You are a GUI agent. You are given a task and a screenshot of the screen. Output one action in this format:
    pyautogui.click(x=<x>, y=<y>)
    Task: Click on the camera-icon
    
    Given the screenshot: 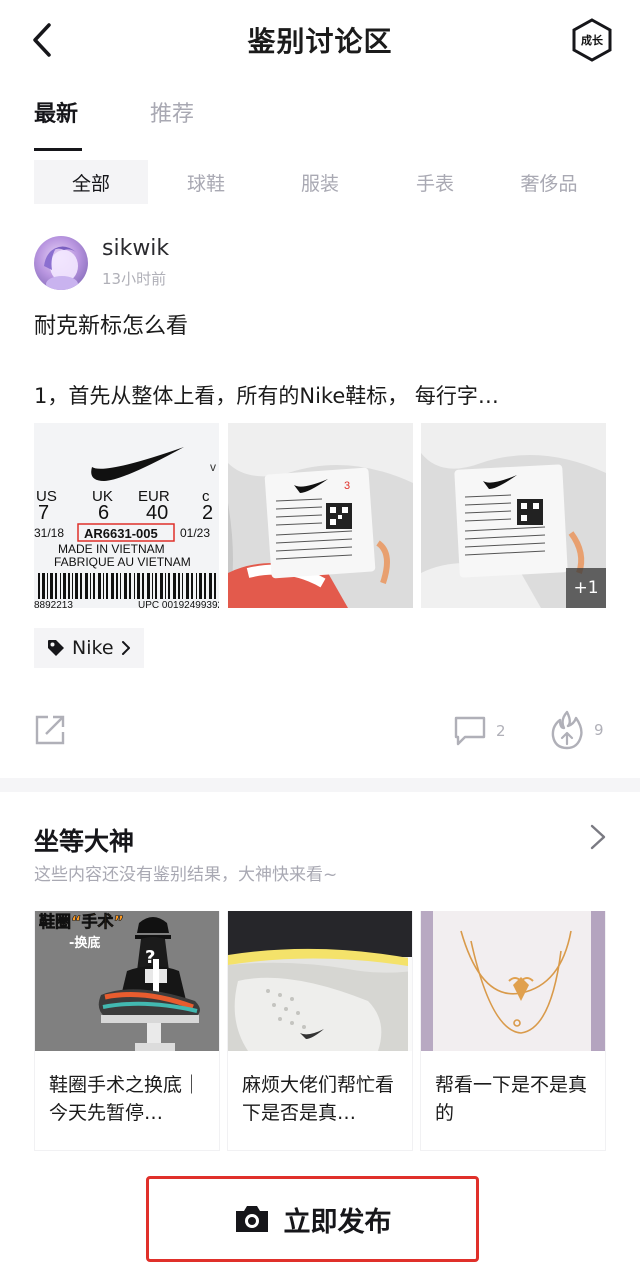 What is the action you would take?
    pyautogui.click(x=251, y=1219)
    